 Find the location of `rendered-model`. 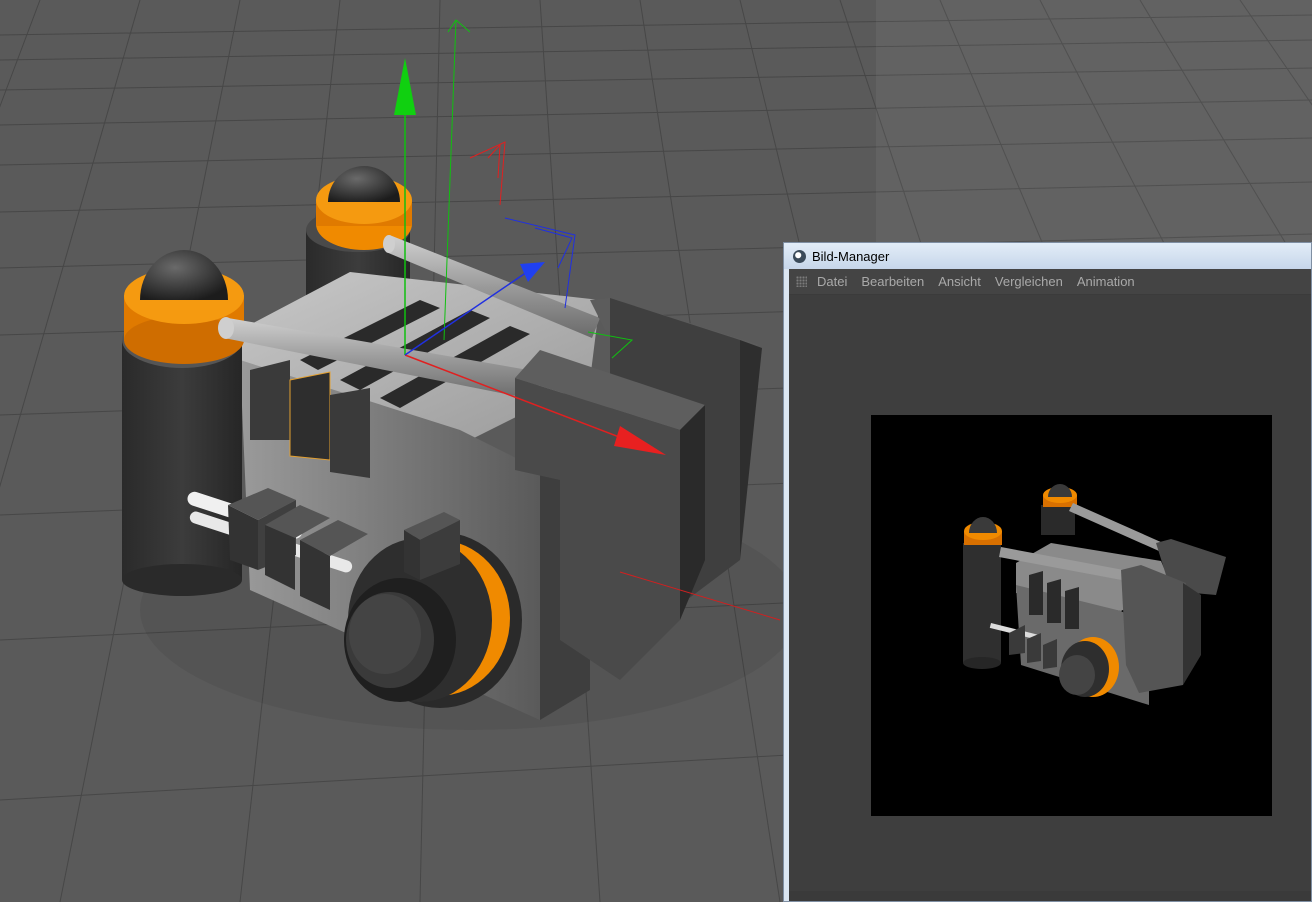

rendered-model is located at coordinates (1094, 594).